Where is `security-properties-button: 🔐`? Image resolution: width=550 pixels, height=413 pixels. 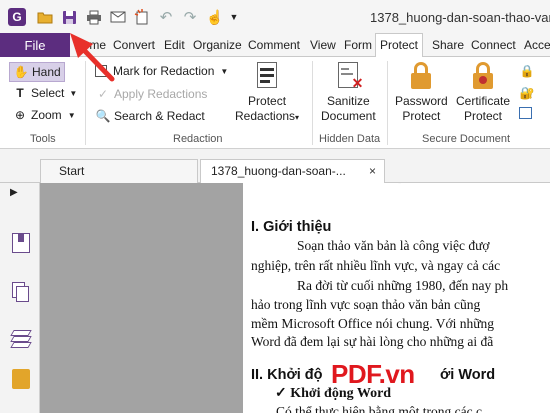 security-properties-button: 🔐 is located at coordinates (528, 93).